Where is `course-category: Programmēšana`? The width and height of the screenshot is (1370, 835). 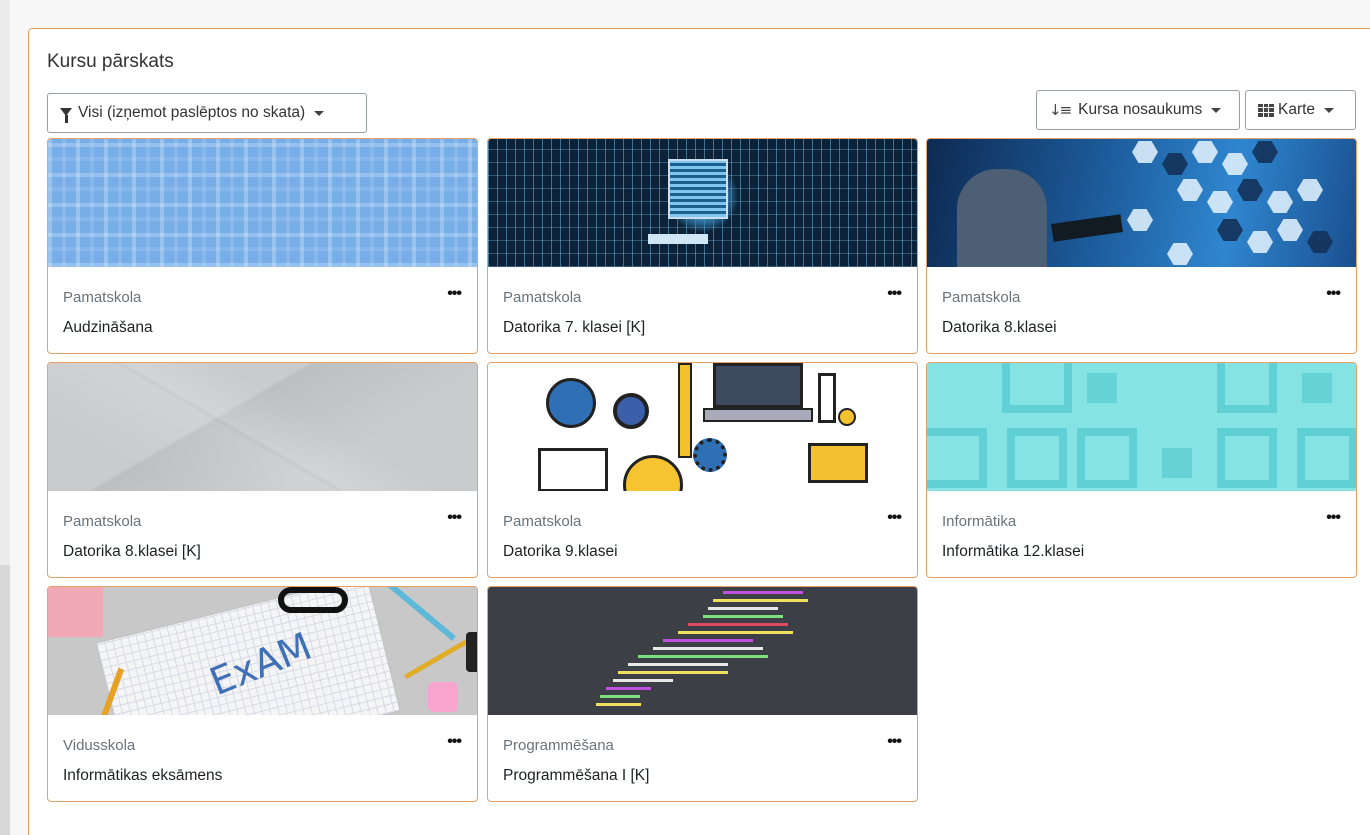
course-category: Programmēšana is located at coordinates (558, 745).